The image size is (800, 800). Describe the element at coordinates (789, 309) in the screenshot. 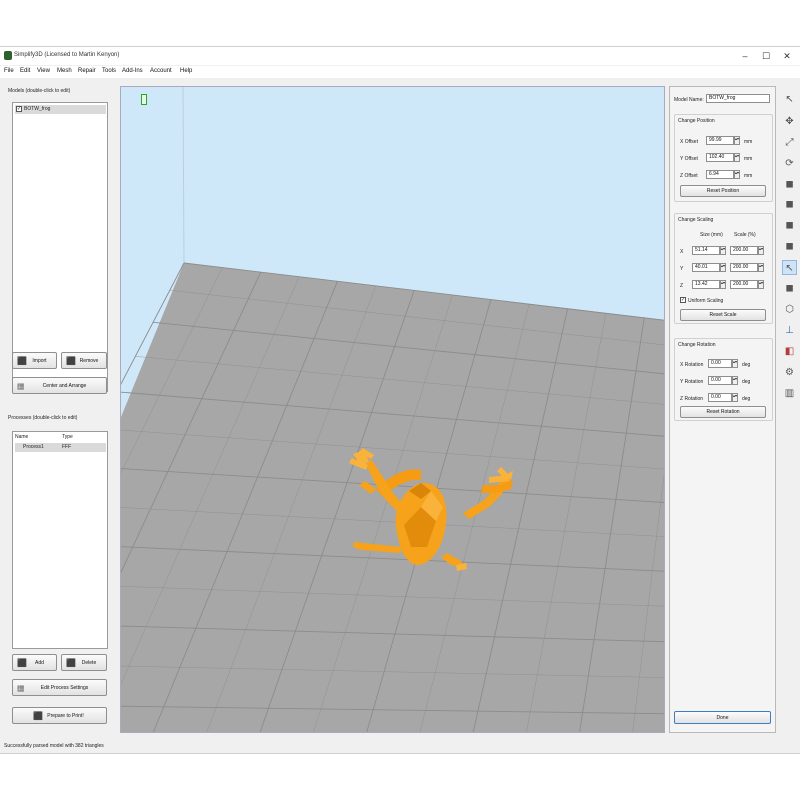

I see `wireframe-view-icon: ⬡` at that location.